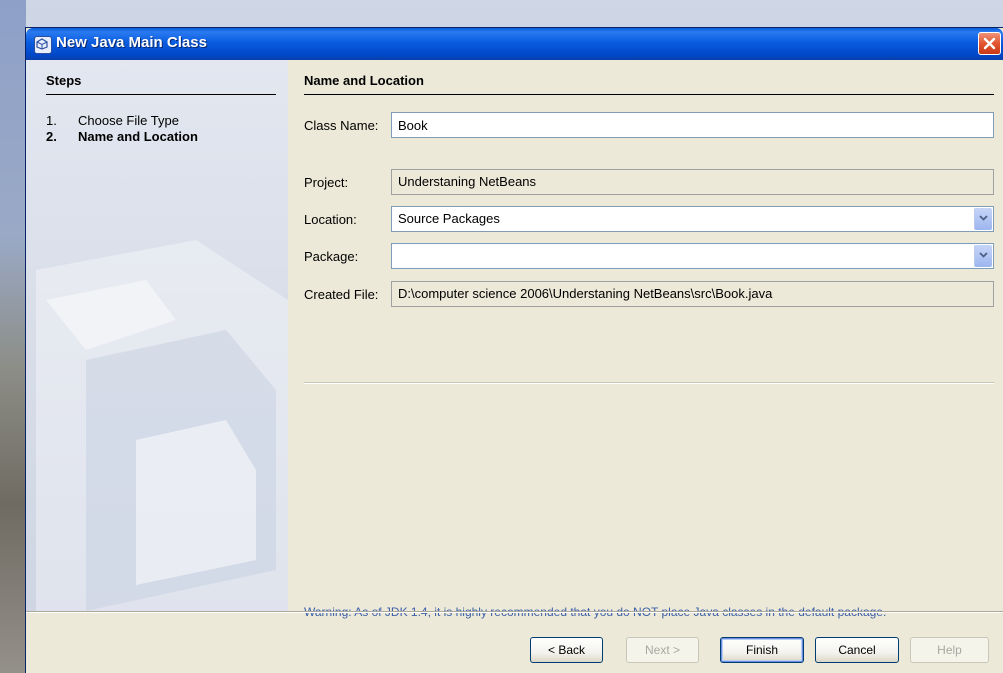 The height and width of the screenshot is (673, 1003). I want to click on steps-heading: Steps, so click(64, 80).